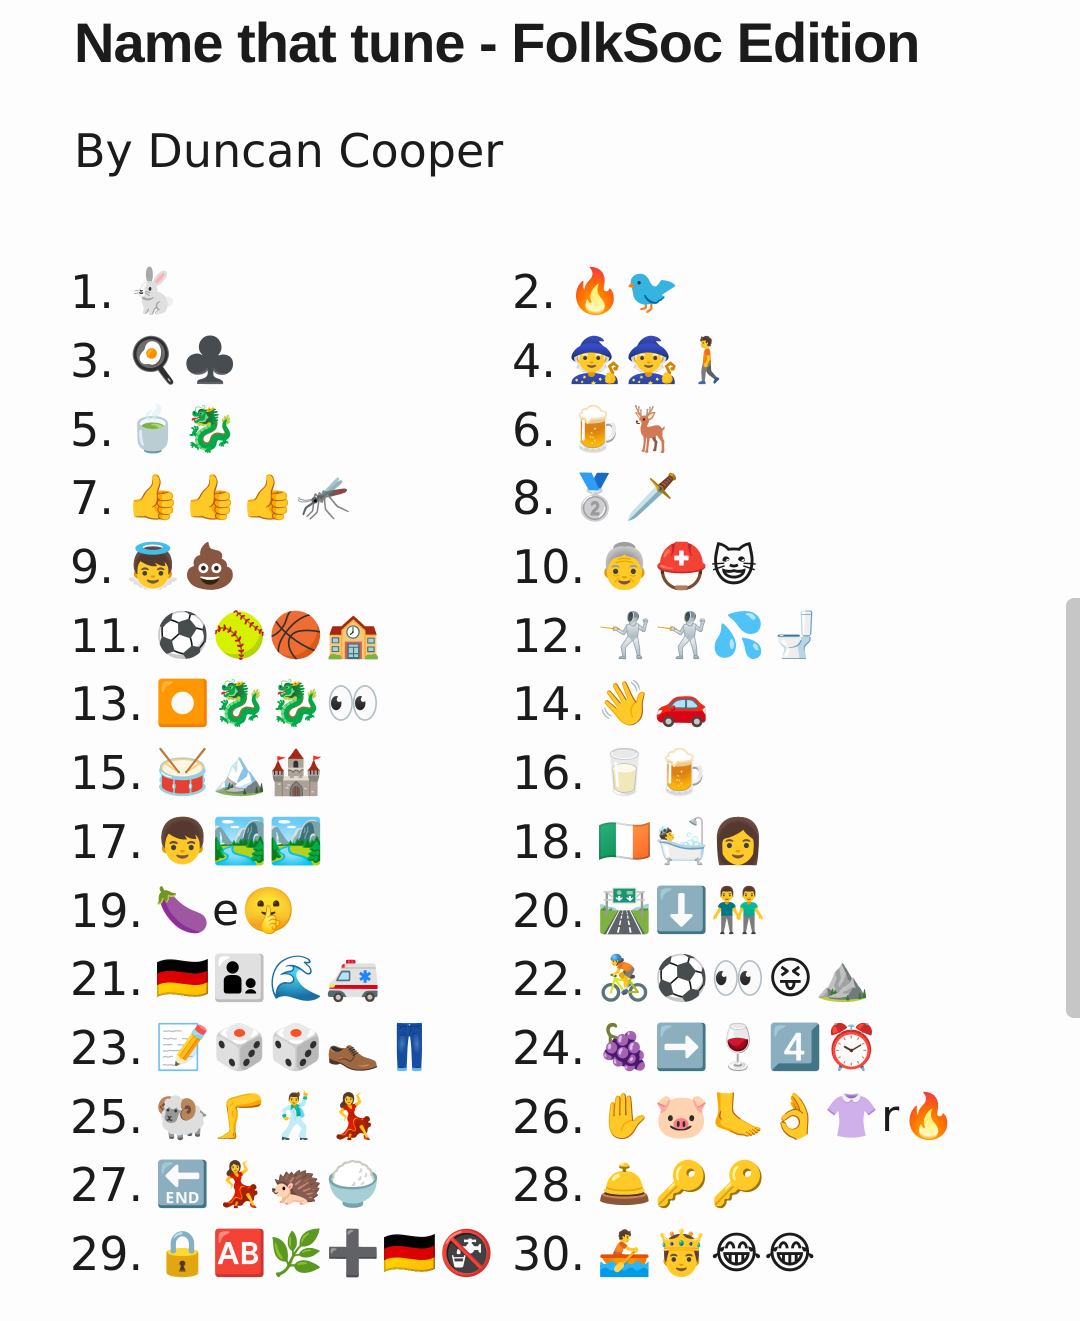 Image resolution: width=1080 pixels, height=1321 pixels. I want to click on clue-item: 12. 🤺🤺💦🚽, so click(786, 635).